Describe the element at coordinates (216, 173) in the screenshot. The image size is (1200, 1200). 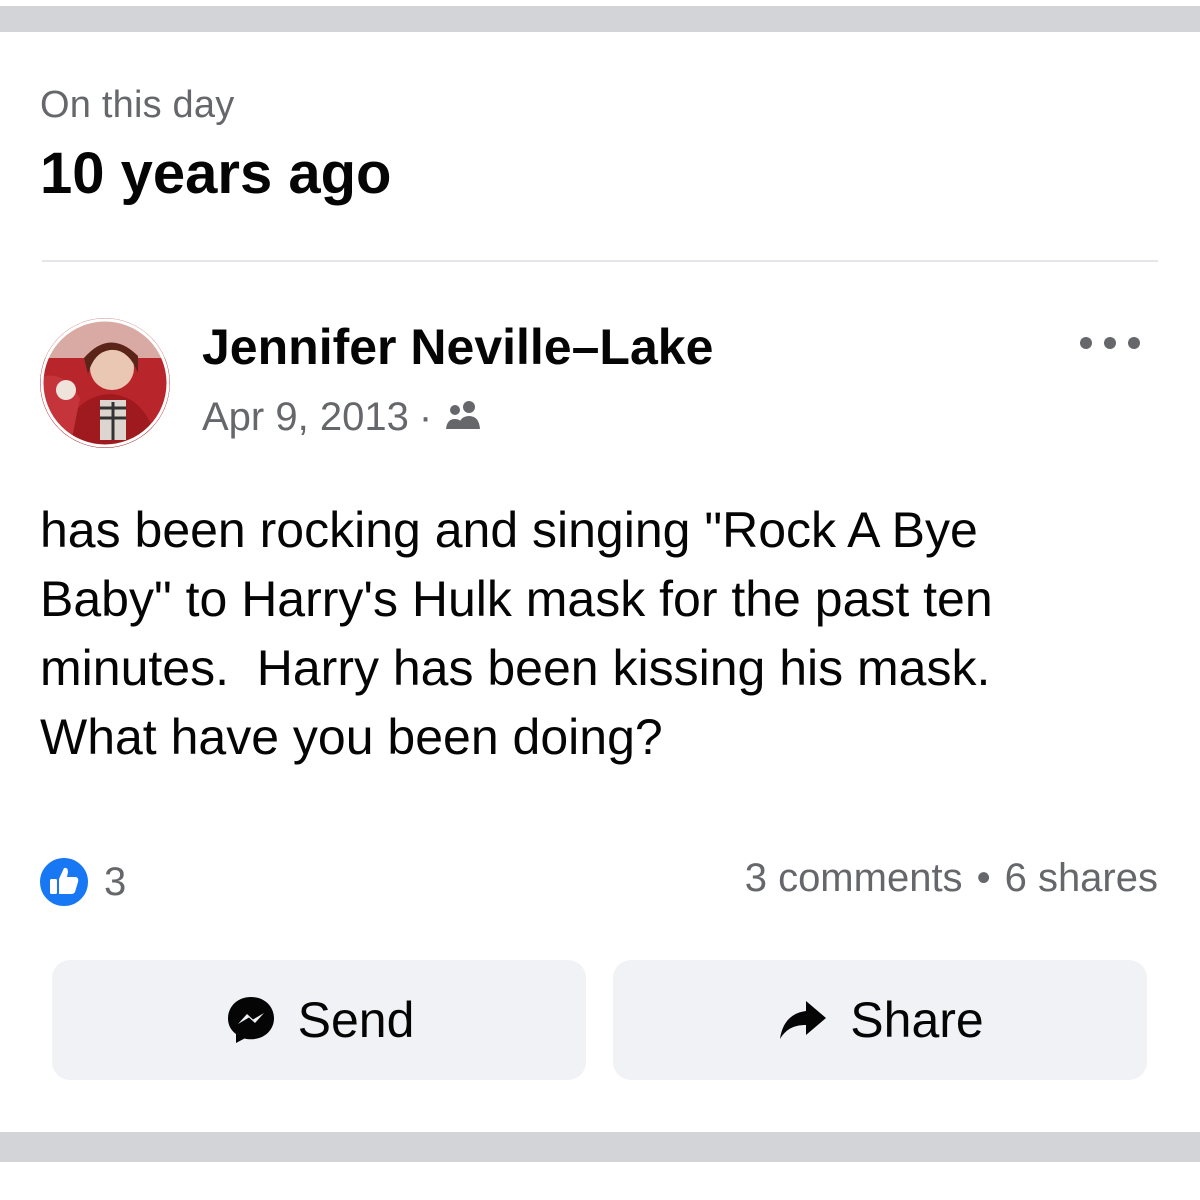
I see `memory-heading: 10 years ago` at that location.